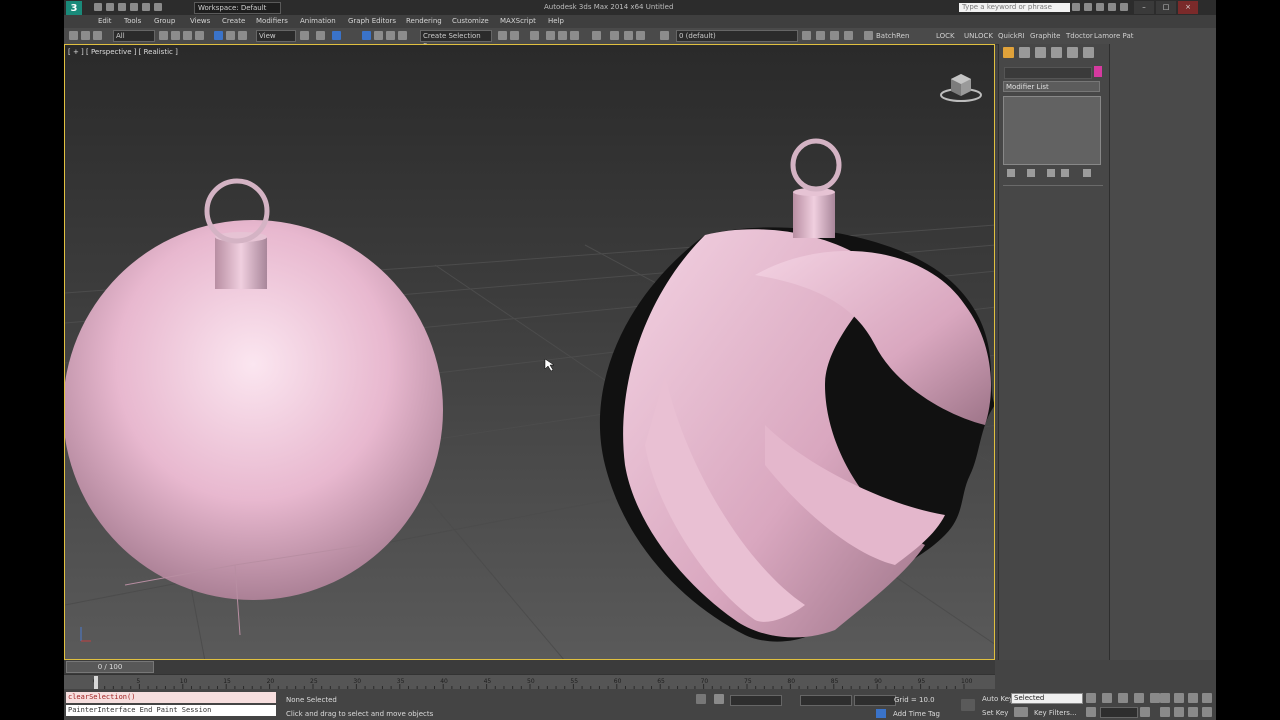 This screenshot has width=1280, height=720. I want to click on add-to-layer-icon, so click(820, 35).